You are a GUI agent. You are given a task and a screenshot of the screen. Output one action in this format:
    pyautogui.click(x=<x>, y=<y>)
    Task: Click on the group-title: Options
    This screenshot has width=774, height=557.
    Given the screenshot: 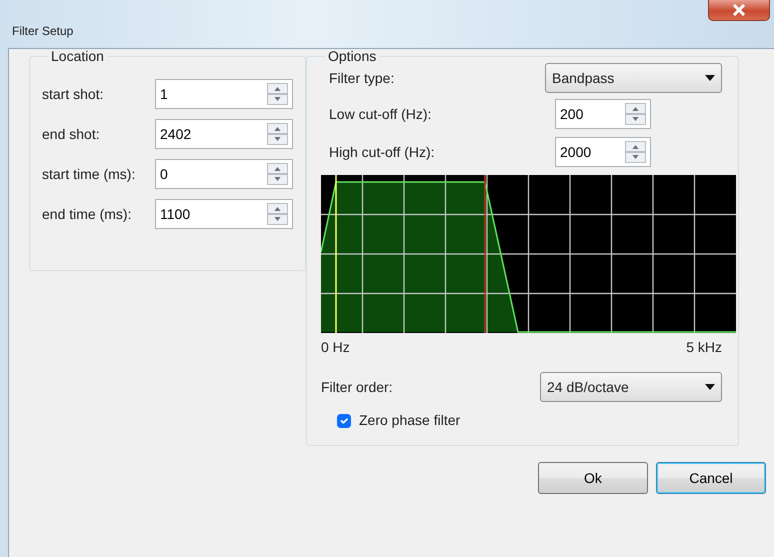 What is the action you would take?
    pyautogui.click(x=352, y=56)
    